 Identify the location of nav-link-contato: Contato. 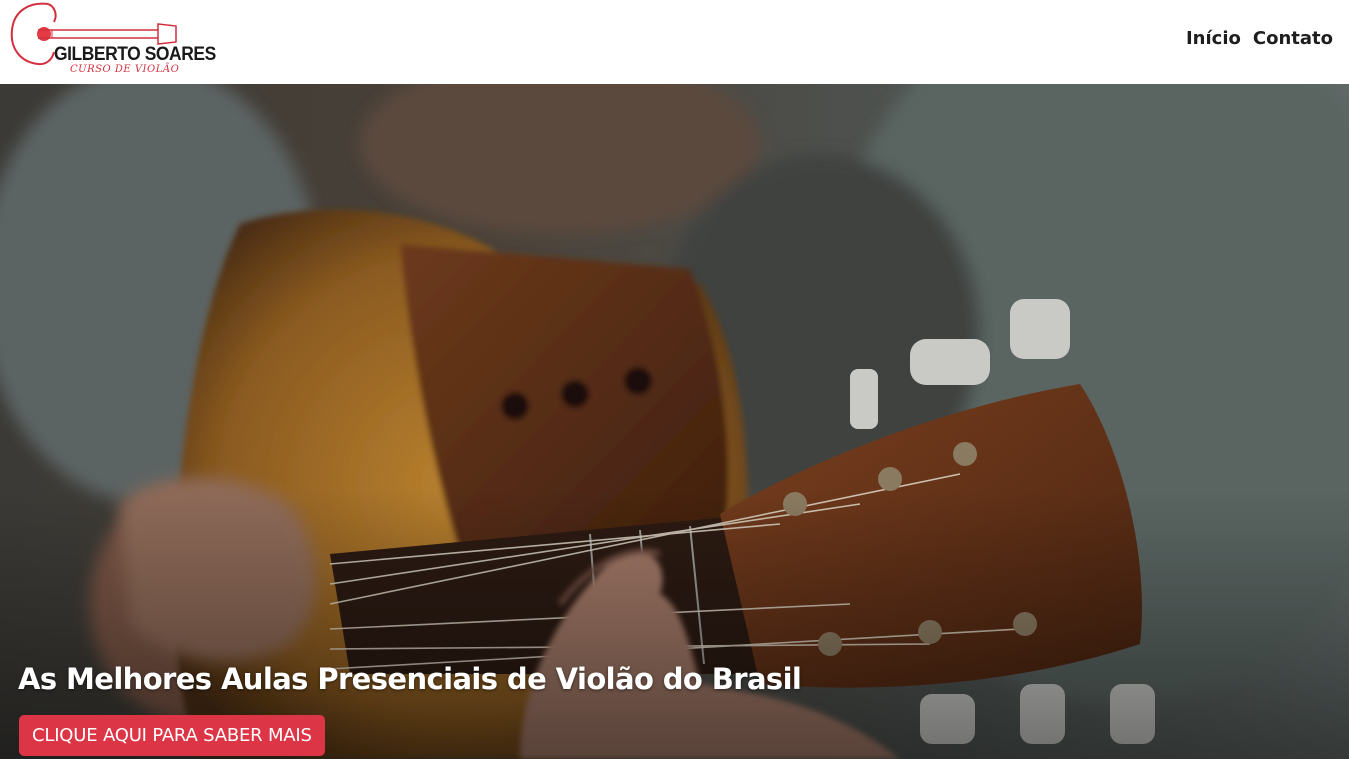
(1293, 38).